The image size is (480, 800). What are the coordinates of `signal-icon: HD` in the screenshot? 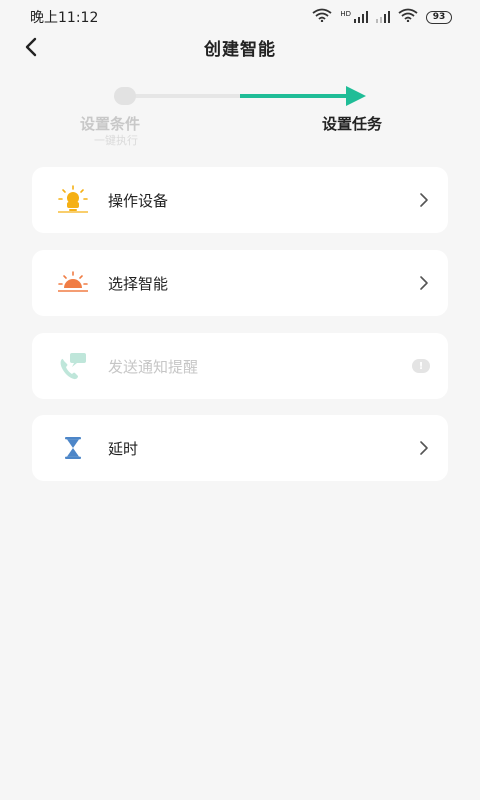 It's located at (354, 17).